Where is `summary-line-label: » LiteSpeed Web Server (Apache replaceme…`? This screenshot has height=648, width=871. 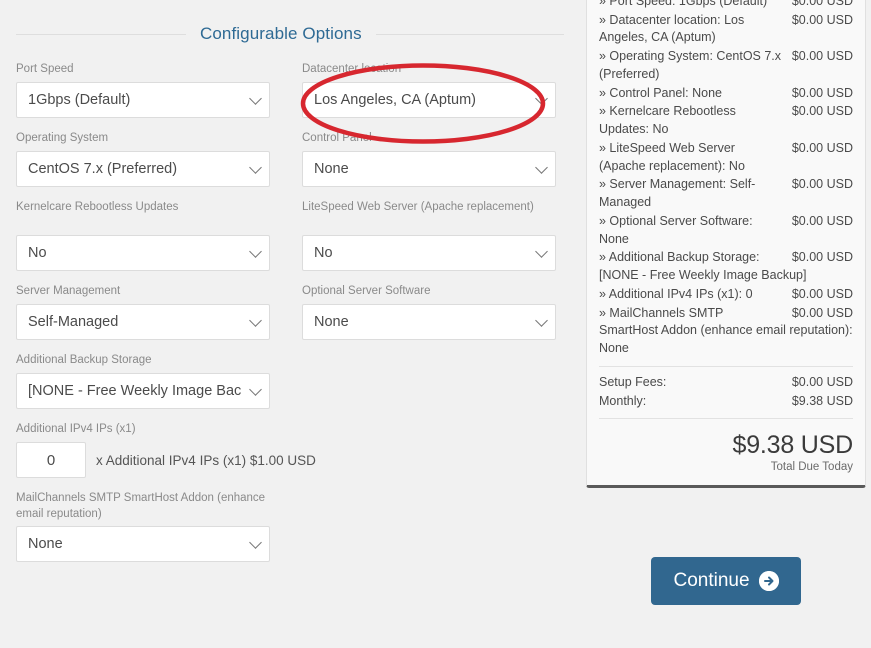 summary-line-label: » LiteSpeed Web Server (Apache replaceme… is located at coordinates (672, 156).